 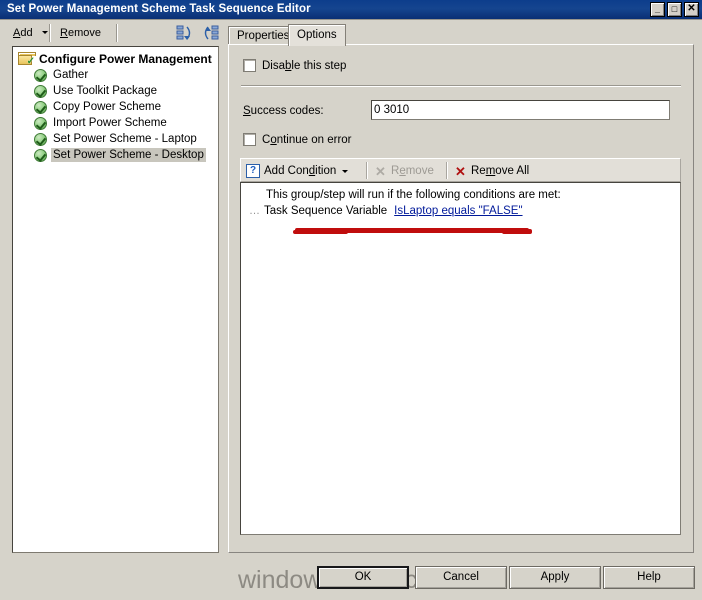 What do you see at coordinates (317, 35) in the screenshot?
I see `tab-options: Options` at bounding box center [317, 35].